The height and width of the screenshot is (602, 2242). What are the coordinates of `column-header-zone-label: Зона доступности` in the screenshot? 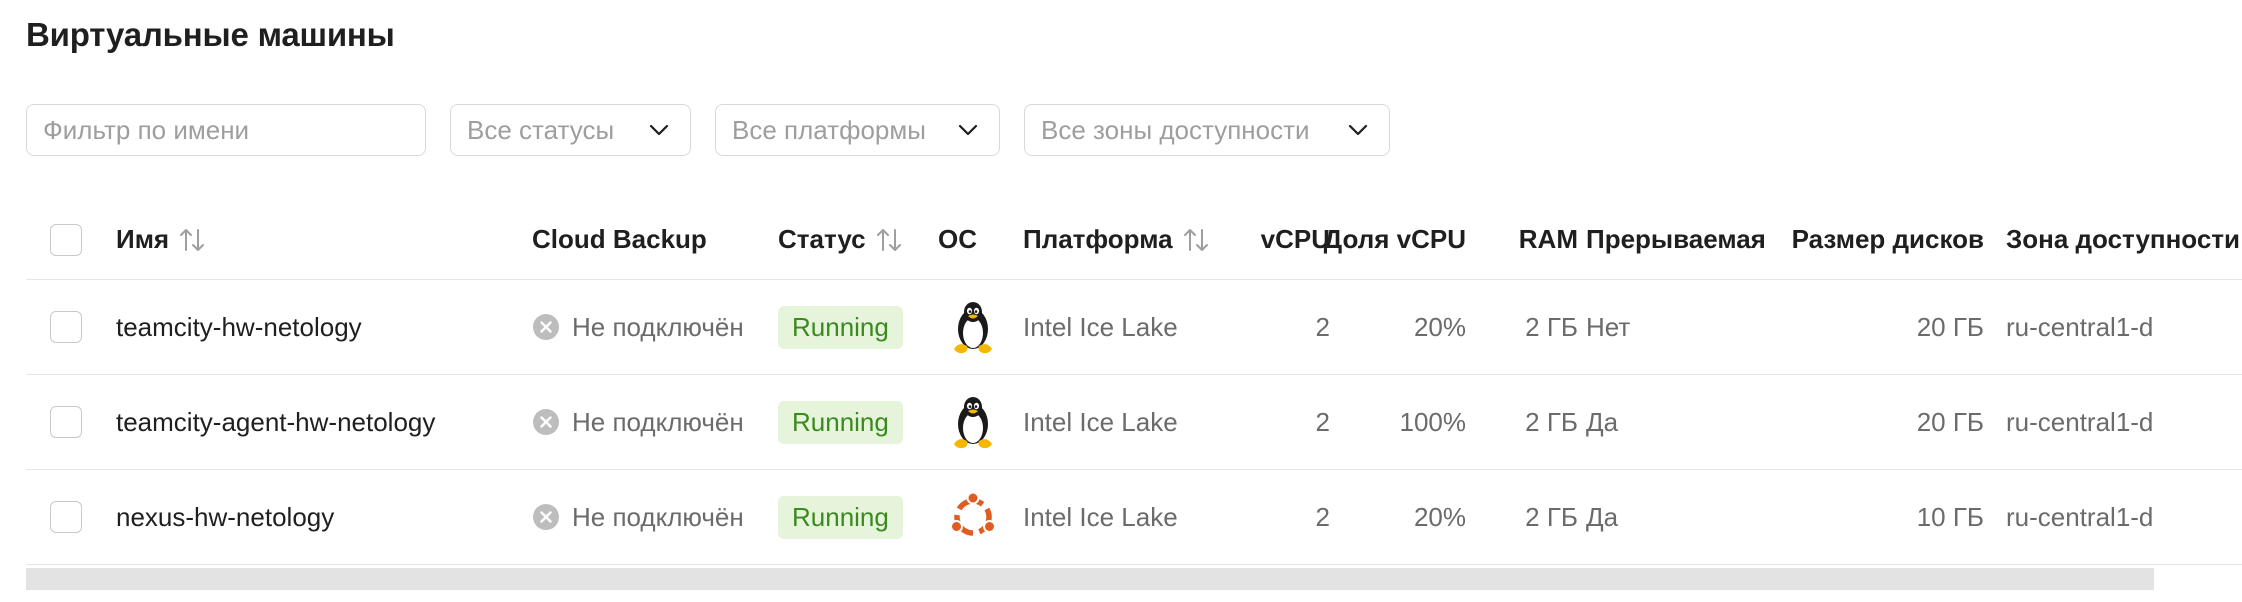 It's located at (2123, 239).